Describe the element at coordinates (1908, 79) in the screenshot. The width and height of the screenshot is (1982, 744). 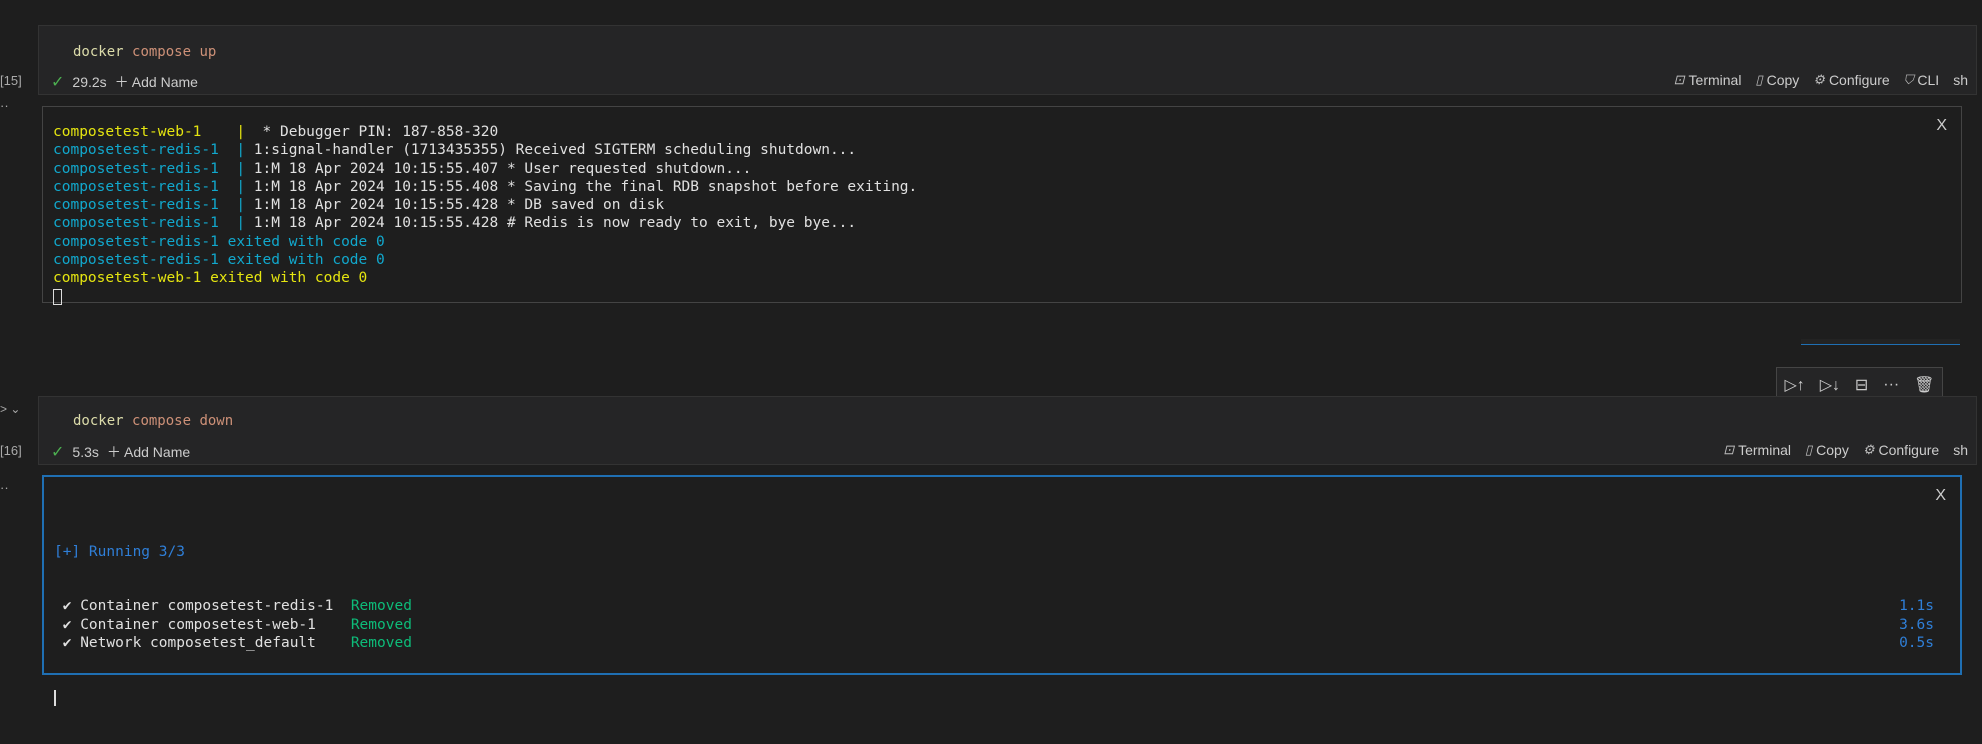
I see `cli-icon: ⛉` at that location.